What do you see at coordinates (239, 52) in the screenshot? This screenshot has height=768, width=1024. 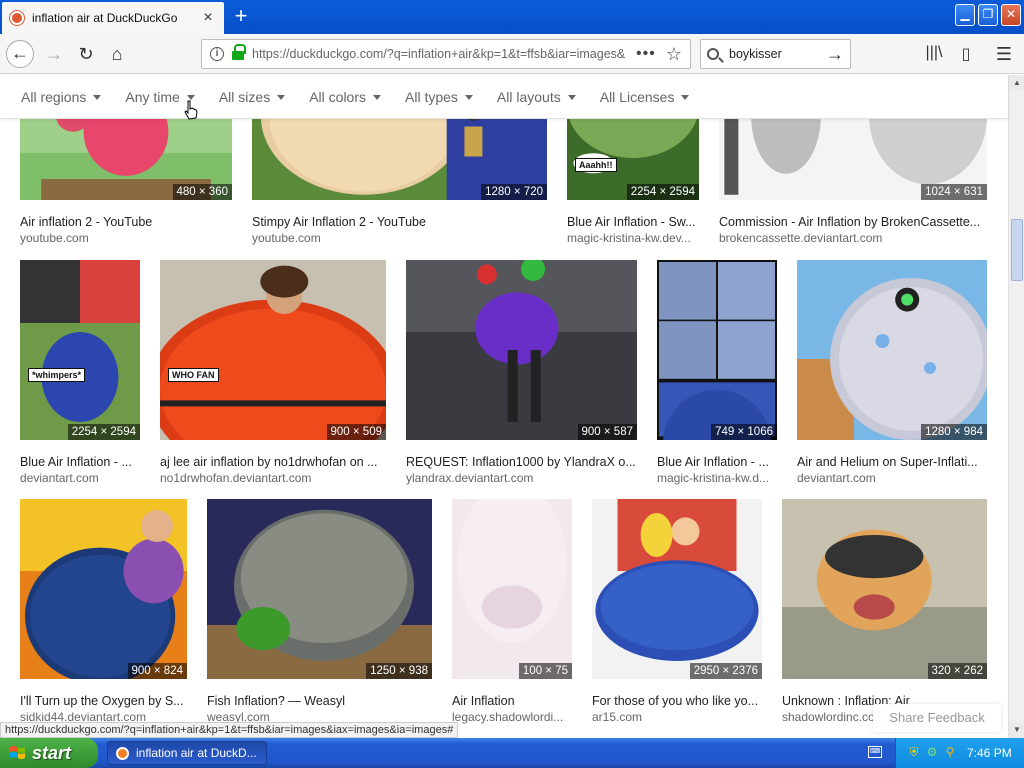 I see `lock-icon` at bounding box center [239, 52].